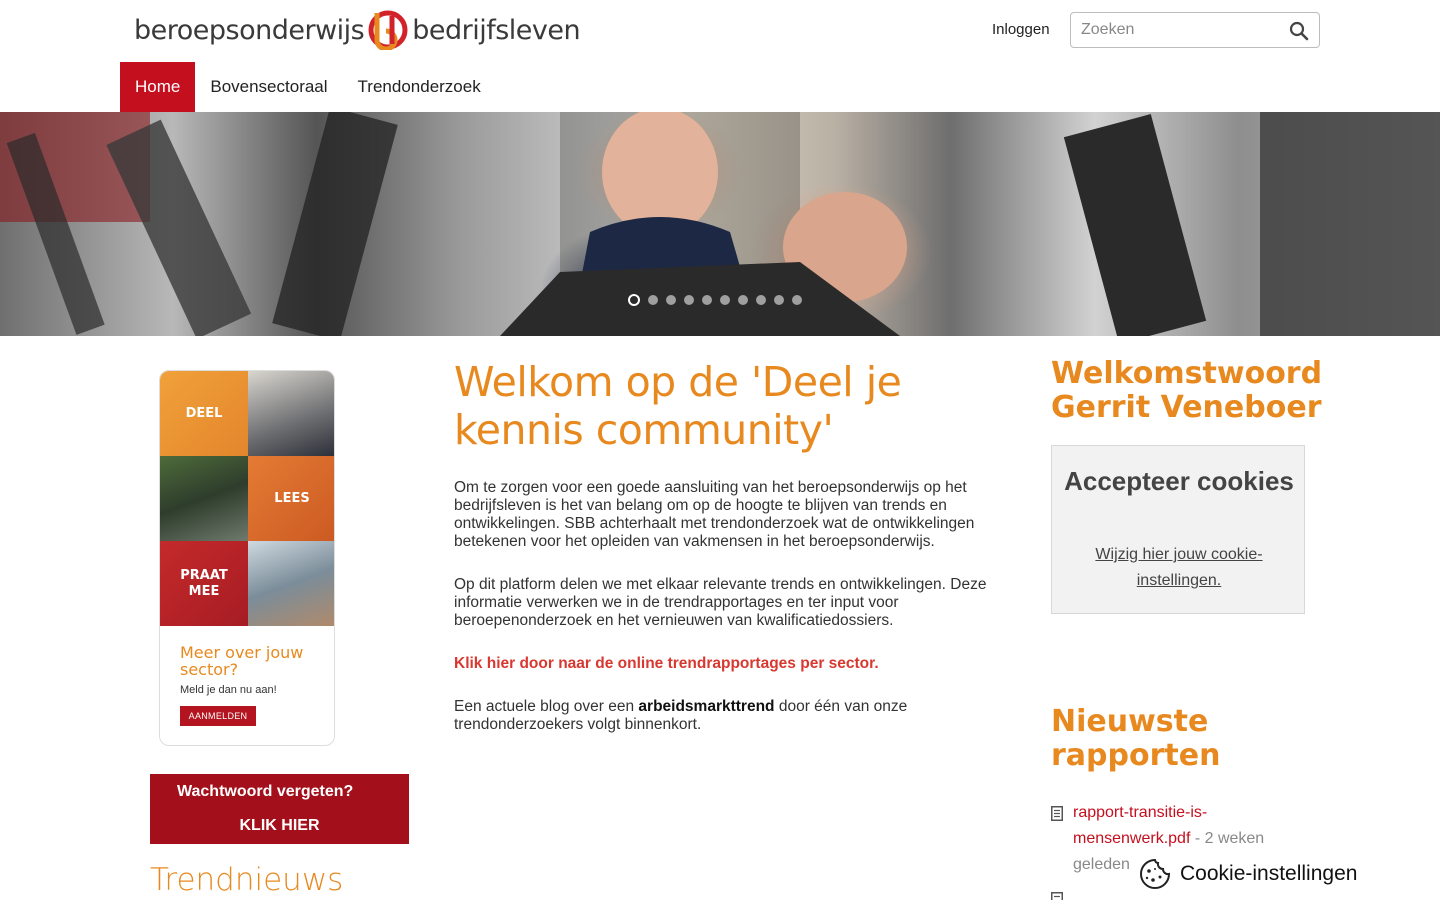 This screenshot has height=900, width=1440. What do you see at coordinates (1269, 873) in the screenshot?
I see `cookie-settings-label: Cookie-instellingen` at bounding box center [1269, 873].